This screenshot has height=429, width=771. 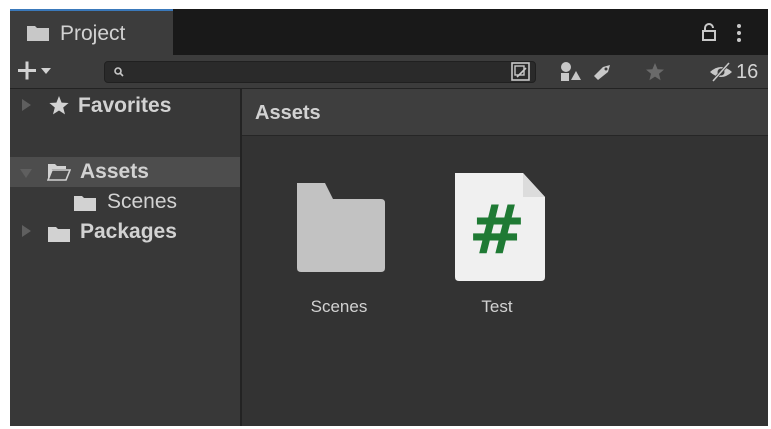 I want to click on breadcrumb-bar: Assets, so click(x=505, y=112).